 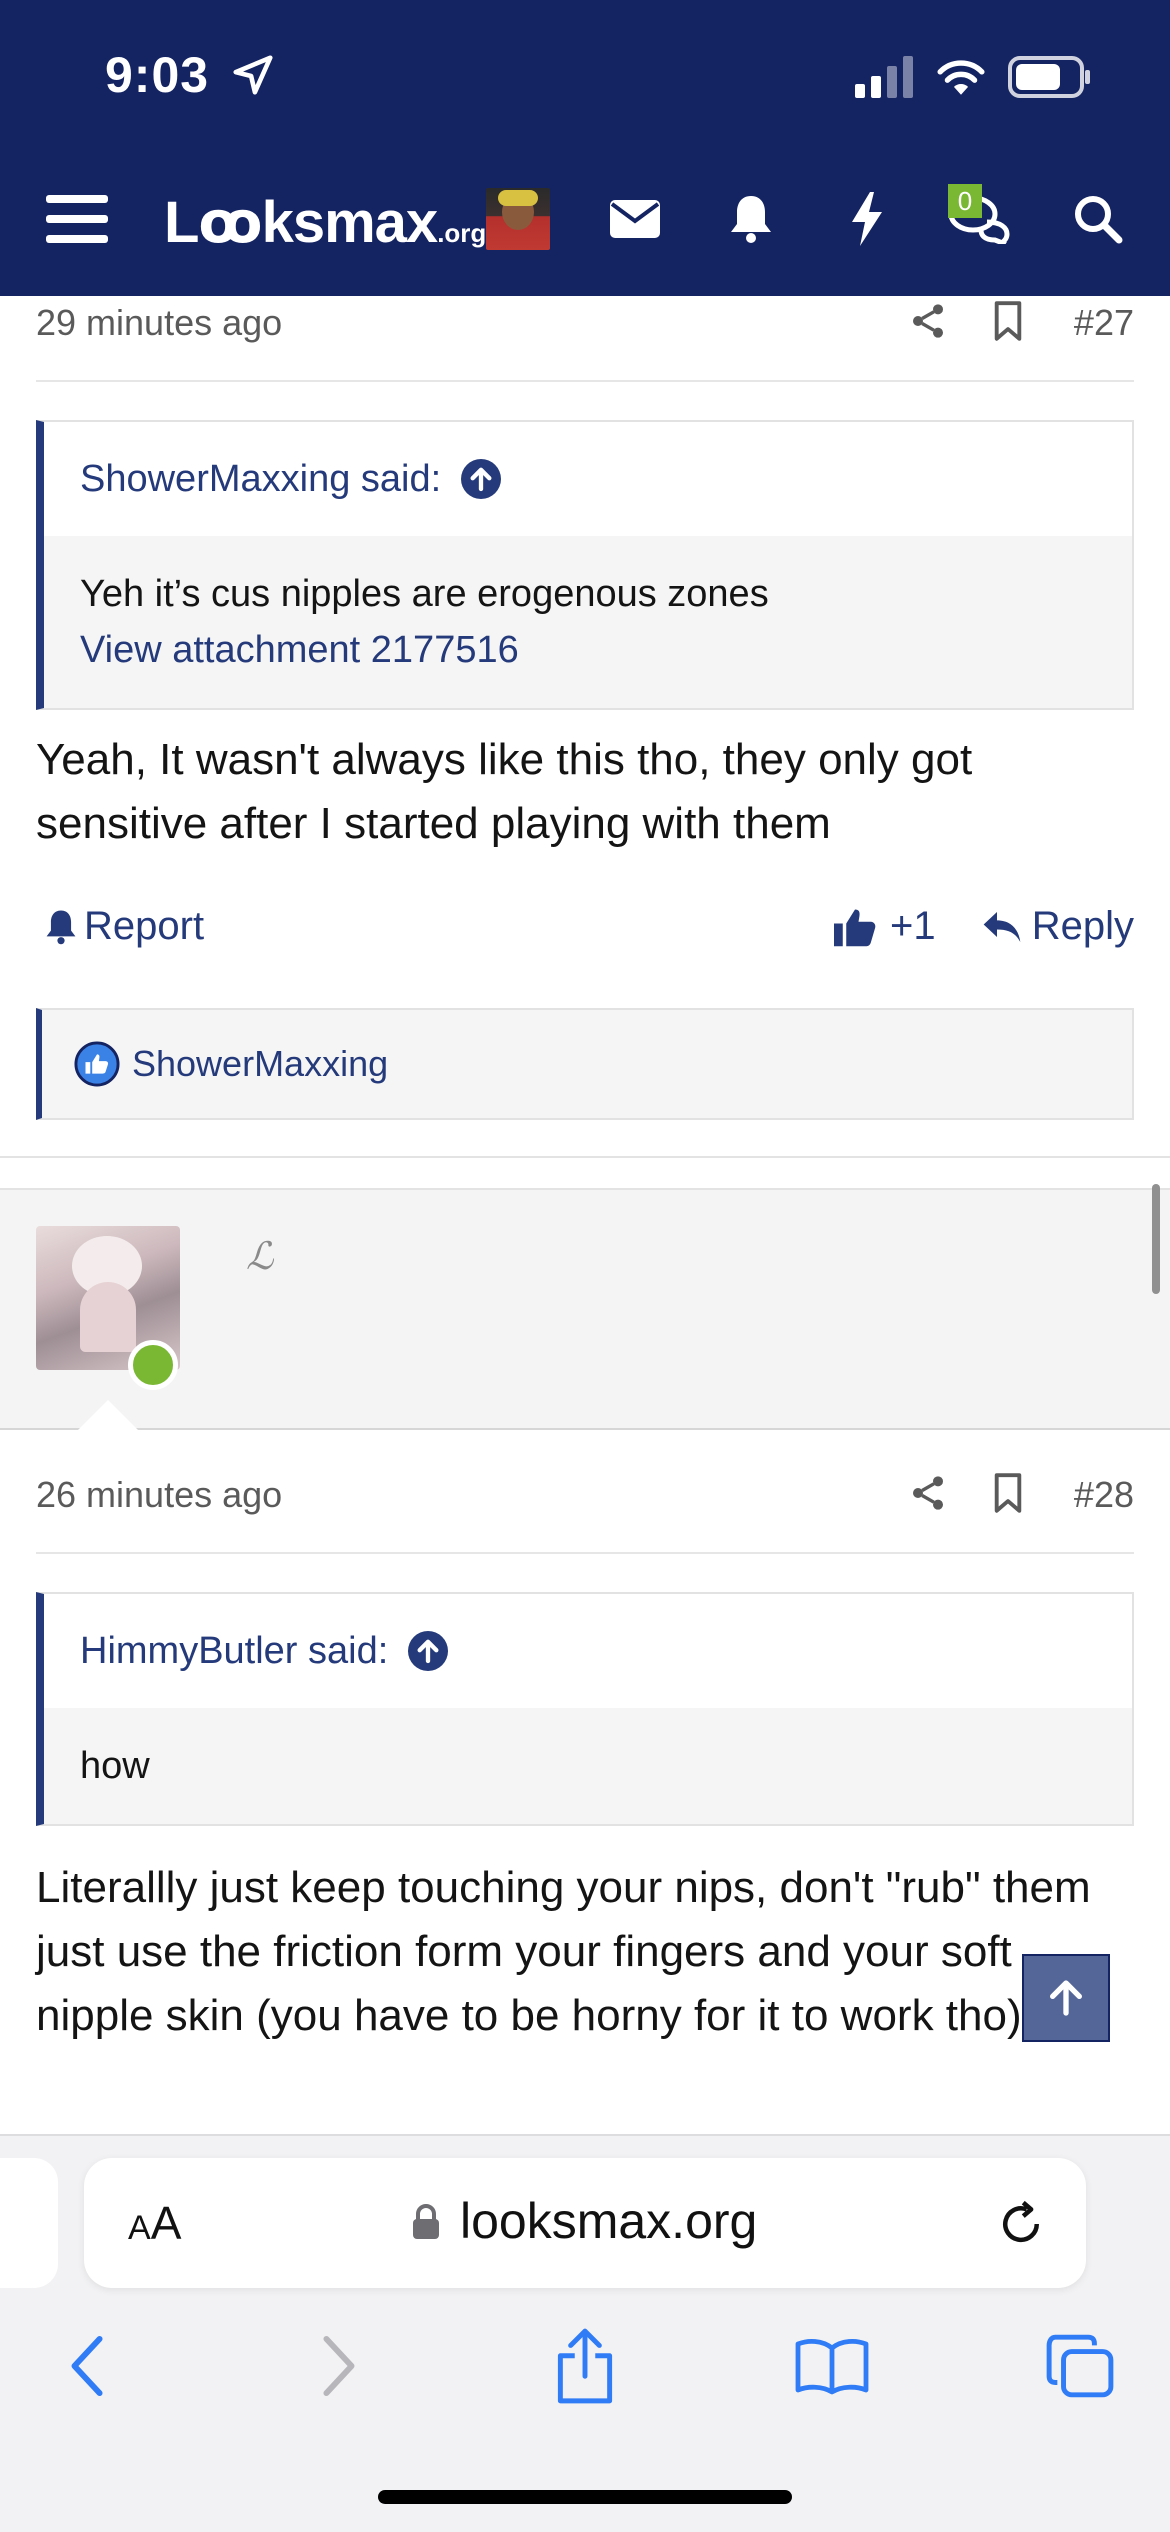 I want to click on location-arrow-icon, so click(x=253, y=75).